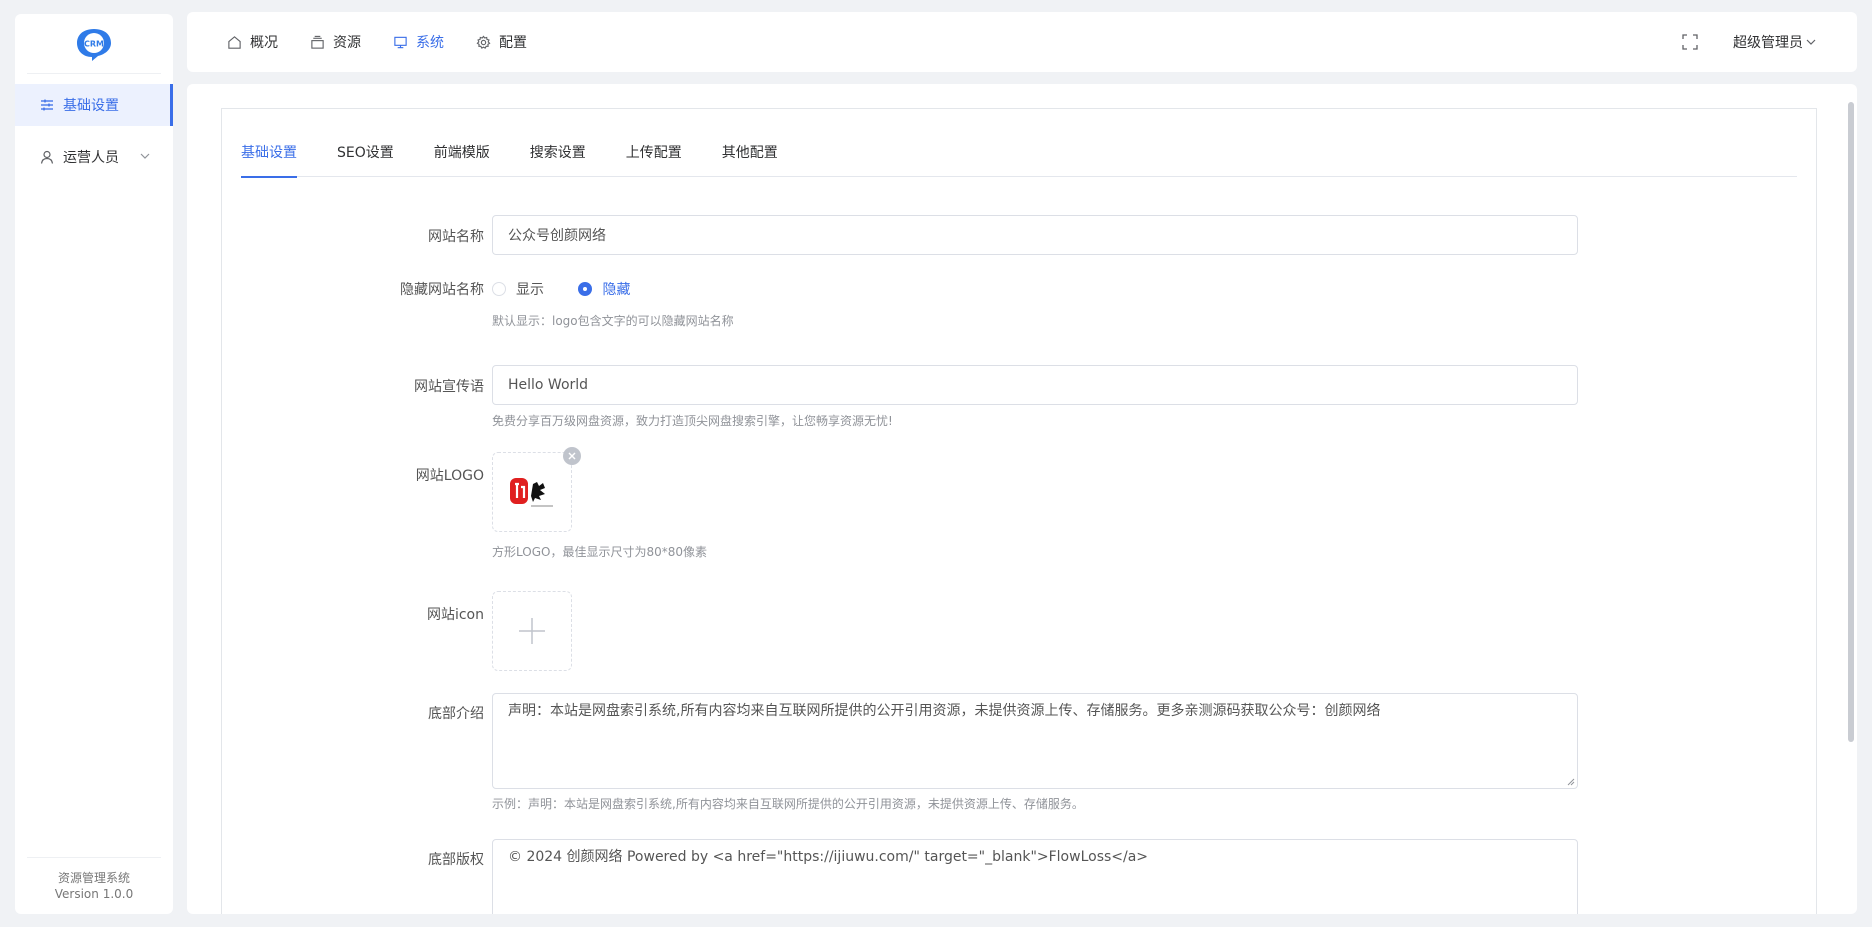  Describe the element at coordinates (400, 42) in the screenshot. I see `monitor-icon` at that location.